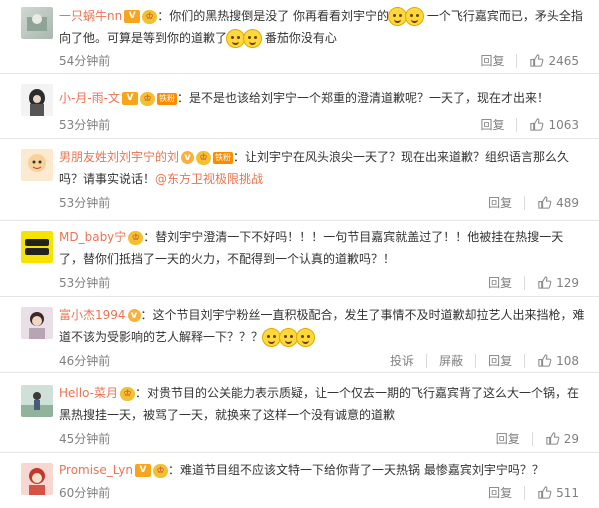 The width and height of the screenshot is (599, 508). I want to click on like-count: 489, so click(567, 202).